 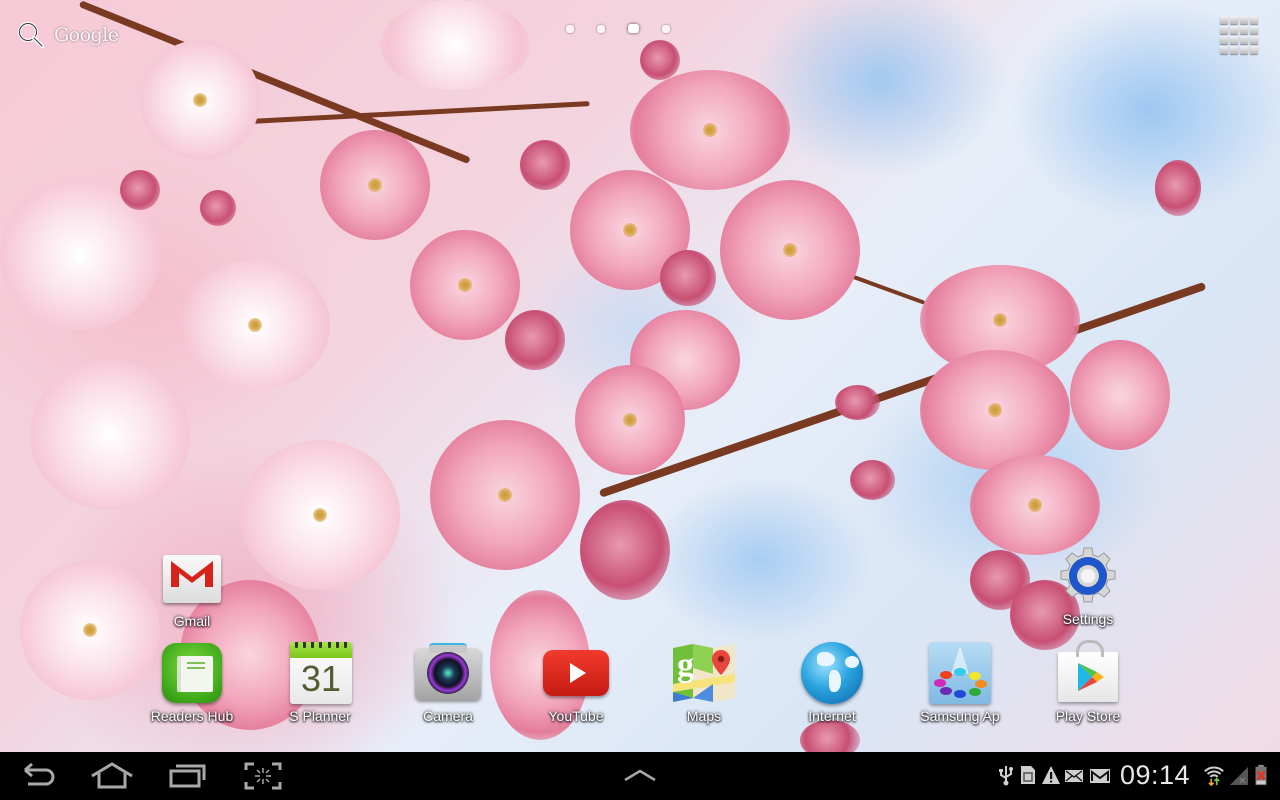 I want to click on app-camera: Camera, so click(x=448, y=682).